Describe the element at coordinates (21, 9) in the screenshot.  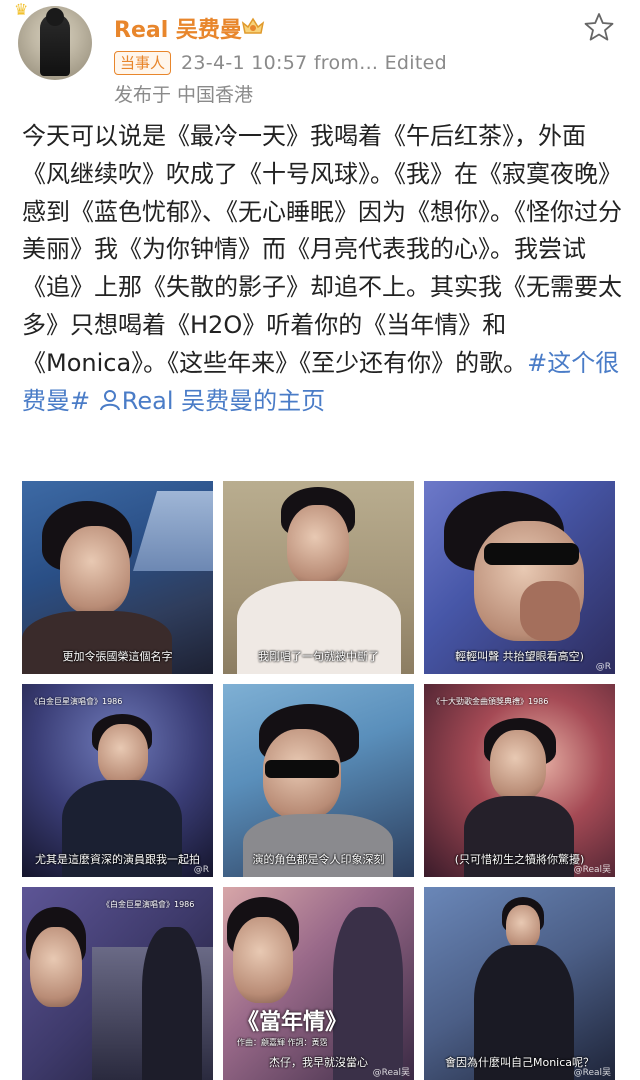
I see `crown-icon: ♛` at that location.